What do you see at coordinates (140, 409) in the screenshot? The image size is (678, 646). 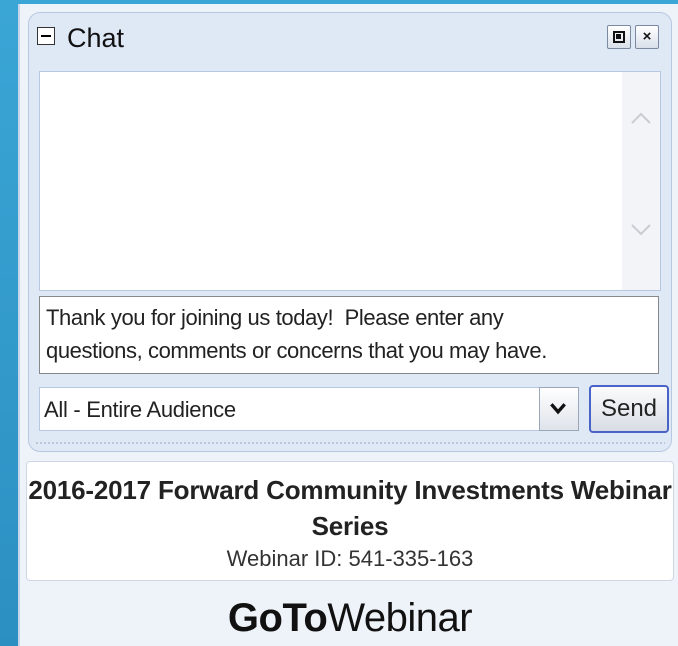 I see `audience-value: All - Entire Audience` at bounding box center [140, 409].